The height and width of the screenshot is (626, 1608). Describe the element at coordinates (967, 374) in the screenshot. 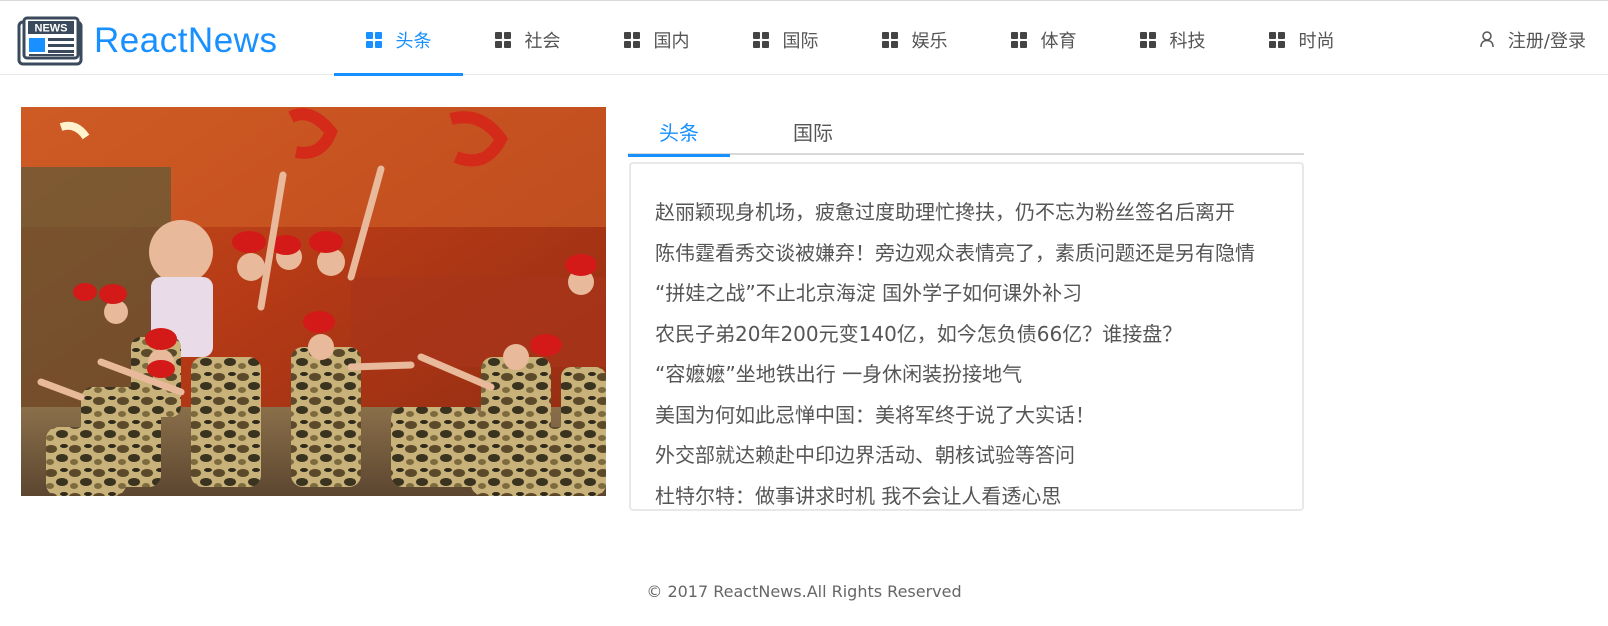

I see `news-list-item: “容嬷嬷”坐地铁出行 一身休闲装扮接地气` at that location.